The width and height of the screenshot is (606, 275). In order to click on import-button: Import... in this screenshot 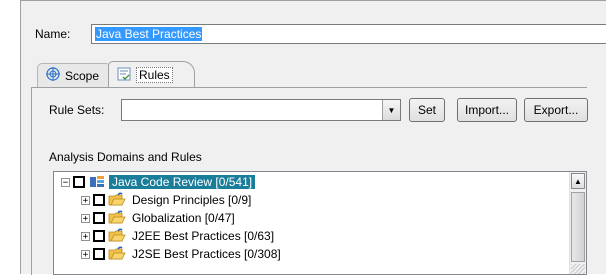, I will do `click(487, 110)`.